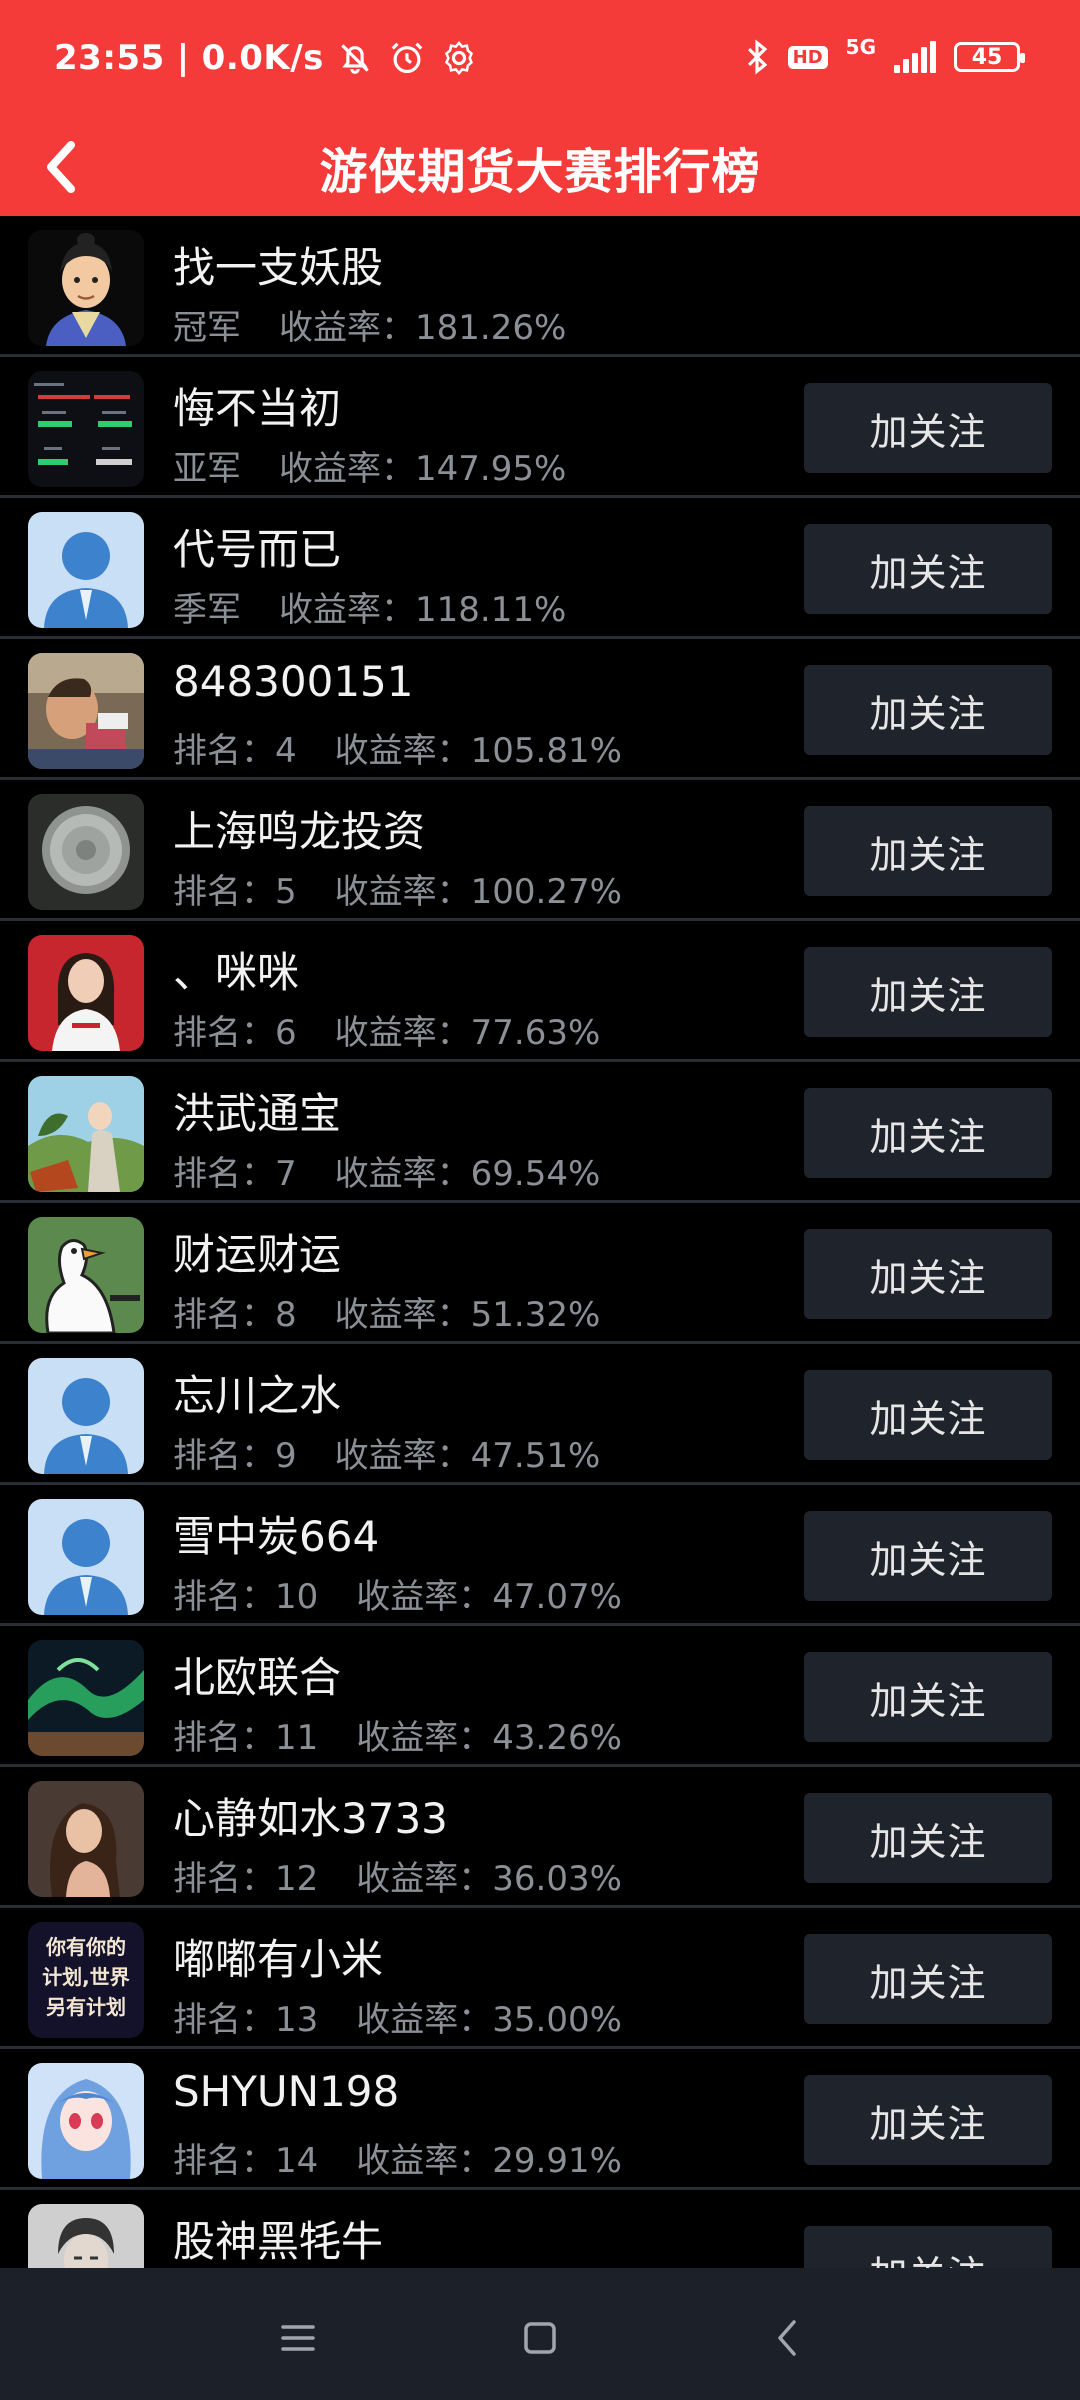  I want to click on rank-line: 排名：13 收益率：35.00%, so click(397, 2016).